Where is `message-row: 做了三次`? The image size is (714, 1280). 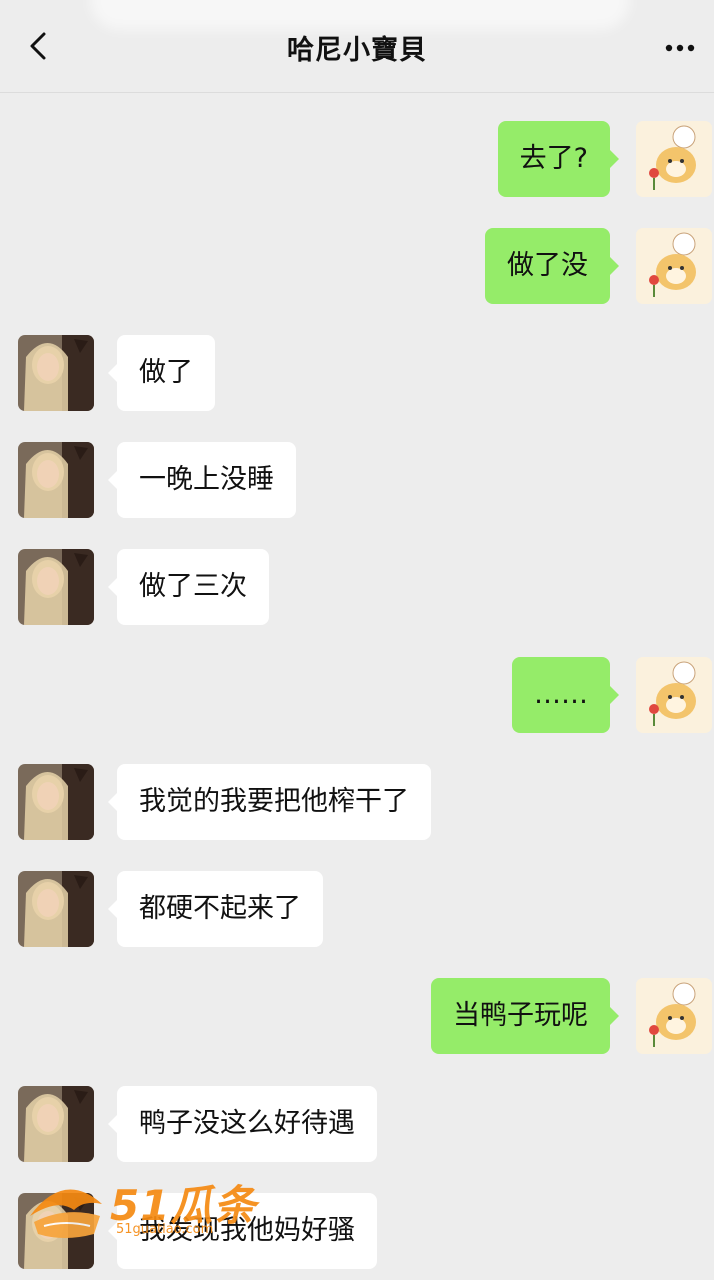
message-row: 做了三次 is located at coordinates (357, 587).